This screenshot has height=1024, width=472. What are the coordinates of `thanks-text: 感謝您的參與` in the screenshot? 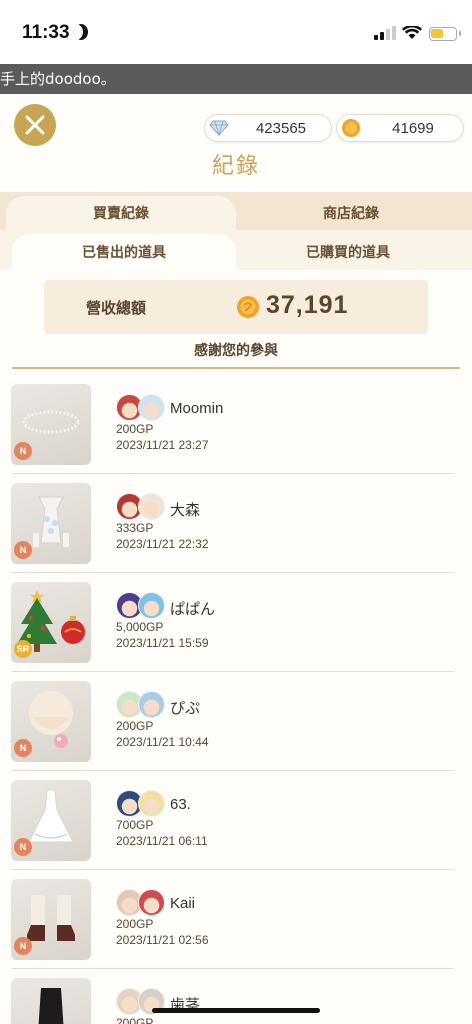 It's located at (236, 351).